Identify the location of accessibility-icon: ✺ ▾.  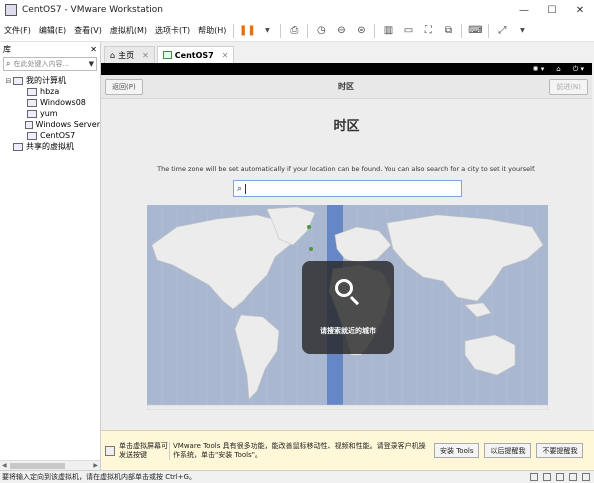
(539, 69).